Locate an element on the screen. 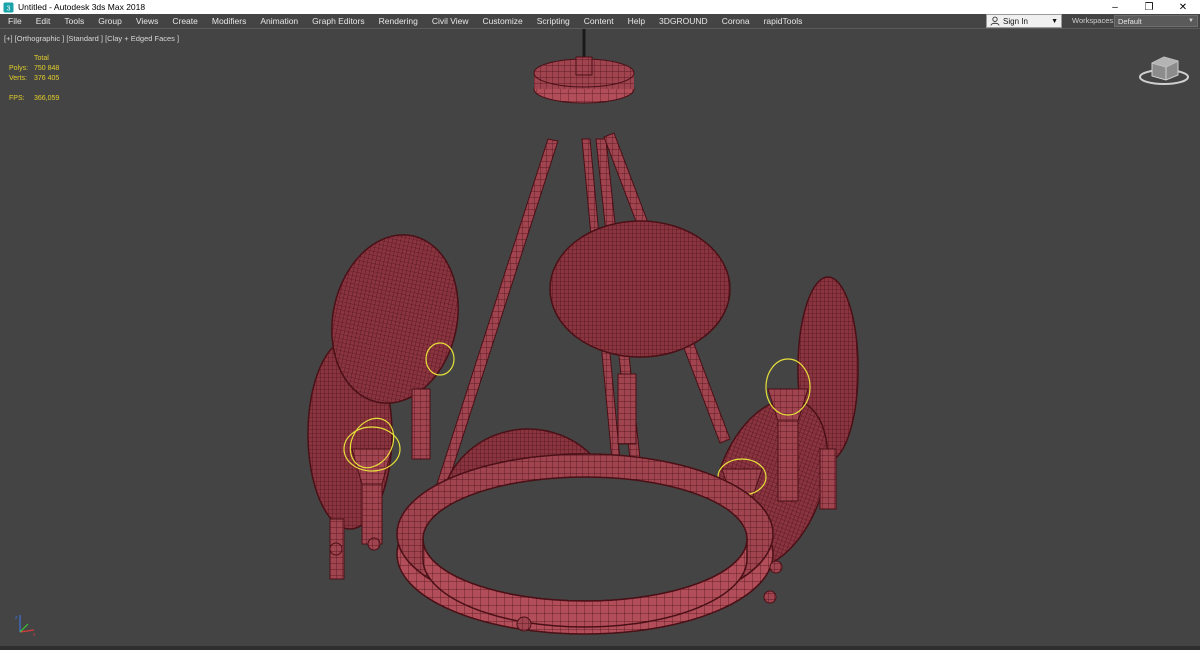  stats-verts-label: Verts: is located at coordinates (18, 78).